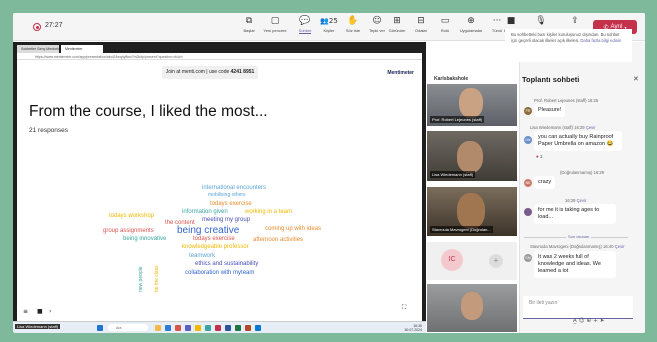 The height and width of the screenshot is (342, 657). I want to click on stop-icon: ■, so click(40, 311).